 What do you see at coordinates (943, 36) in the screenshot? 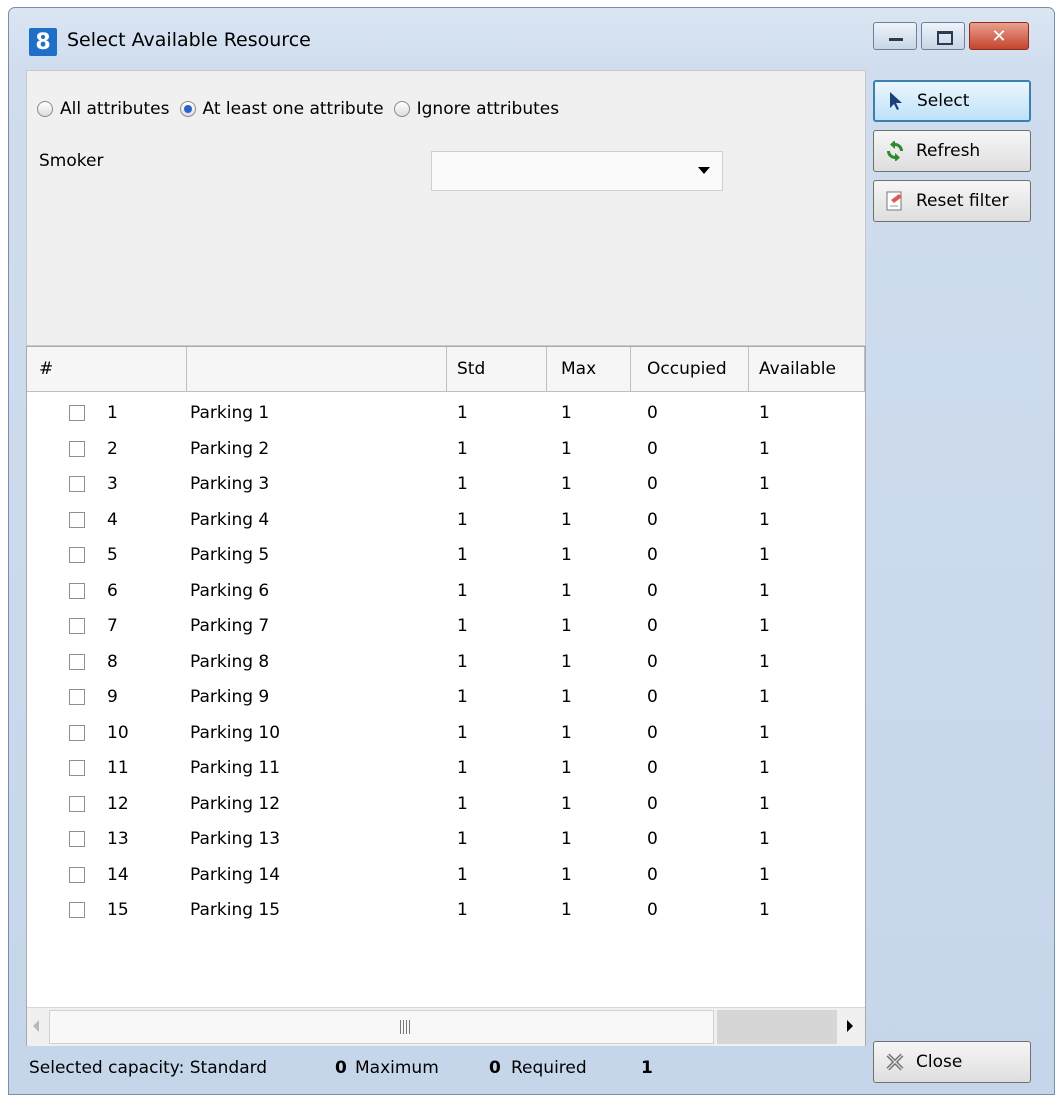
I see `maximize-button` at bounding box center [943, 36].